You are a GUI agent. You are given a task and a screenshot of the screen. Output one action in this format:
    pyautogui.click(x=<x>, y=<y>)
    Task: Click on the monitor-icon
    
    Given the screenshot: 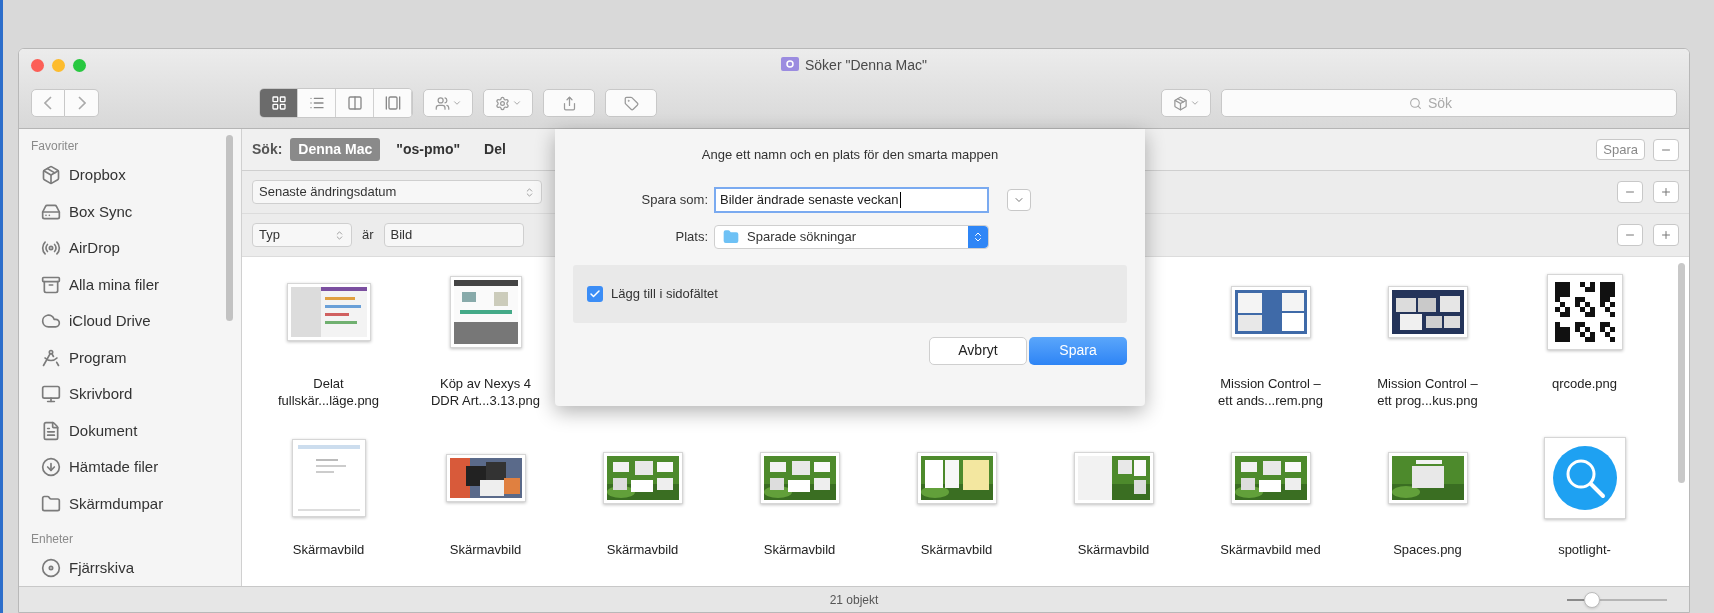 What is the action you would take?
    pyautogui.click(x=51, y=394)
    